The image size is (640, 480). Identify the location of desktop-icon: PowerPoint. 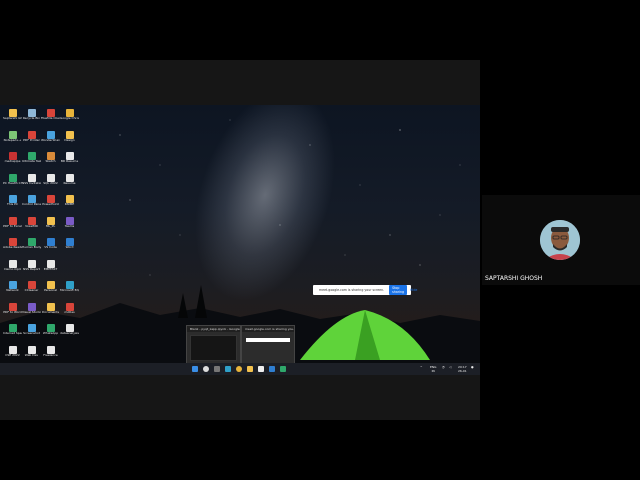
(50, 205).